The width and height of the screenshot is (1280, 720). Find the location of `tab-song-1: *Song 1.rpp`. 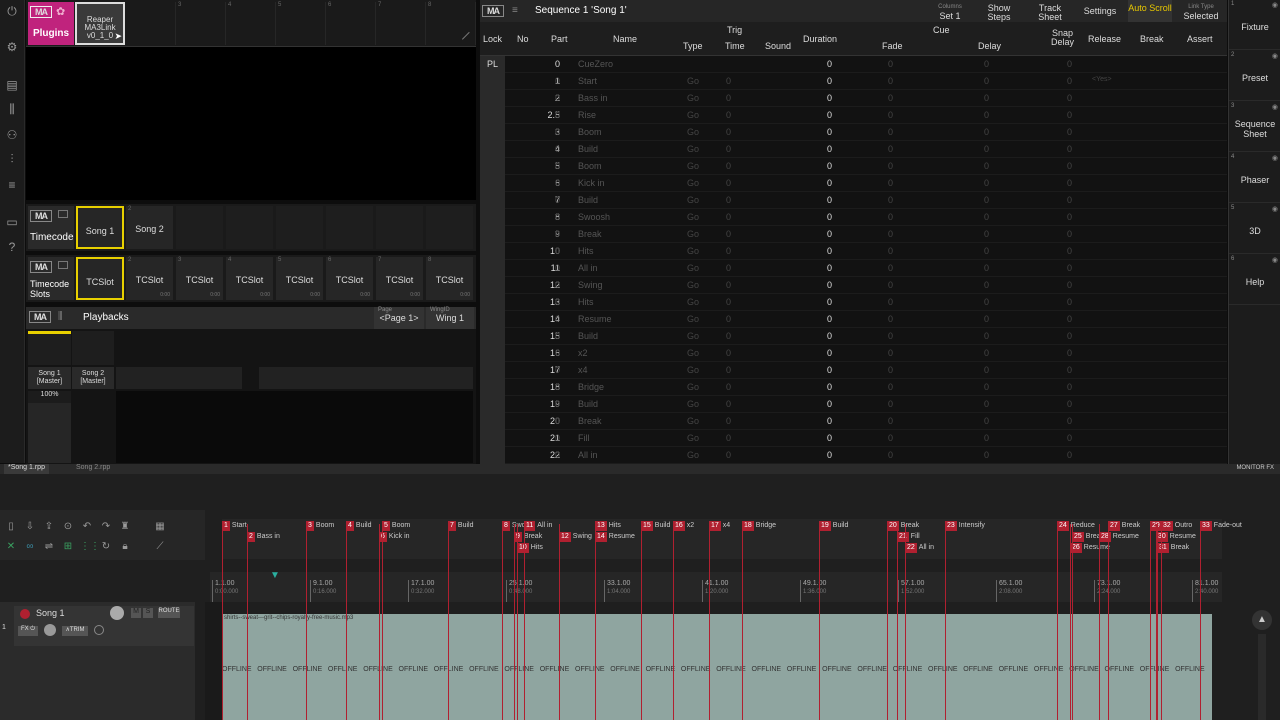

tab-song-1: *Song 1.rpp is located at coordinates (26, 469).